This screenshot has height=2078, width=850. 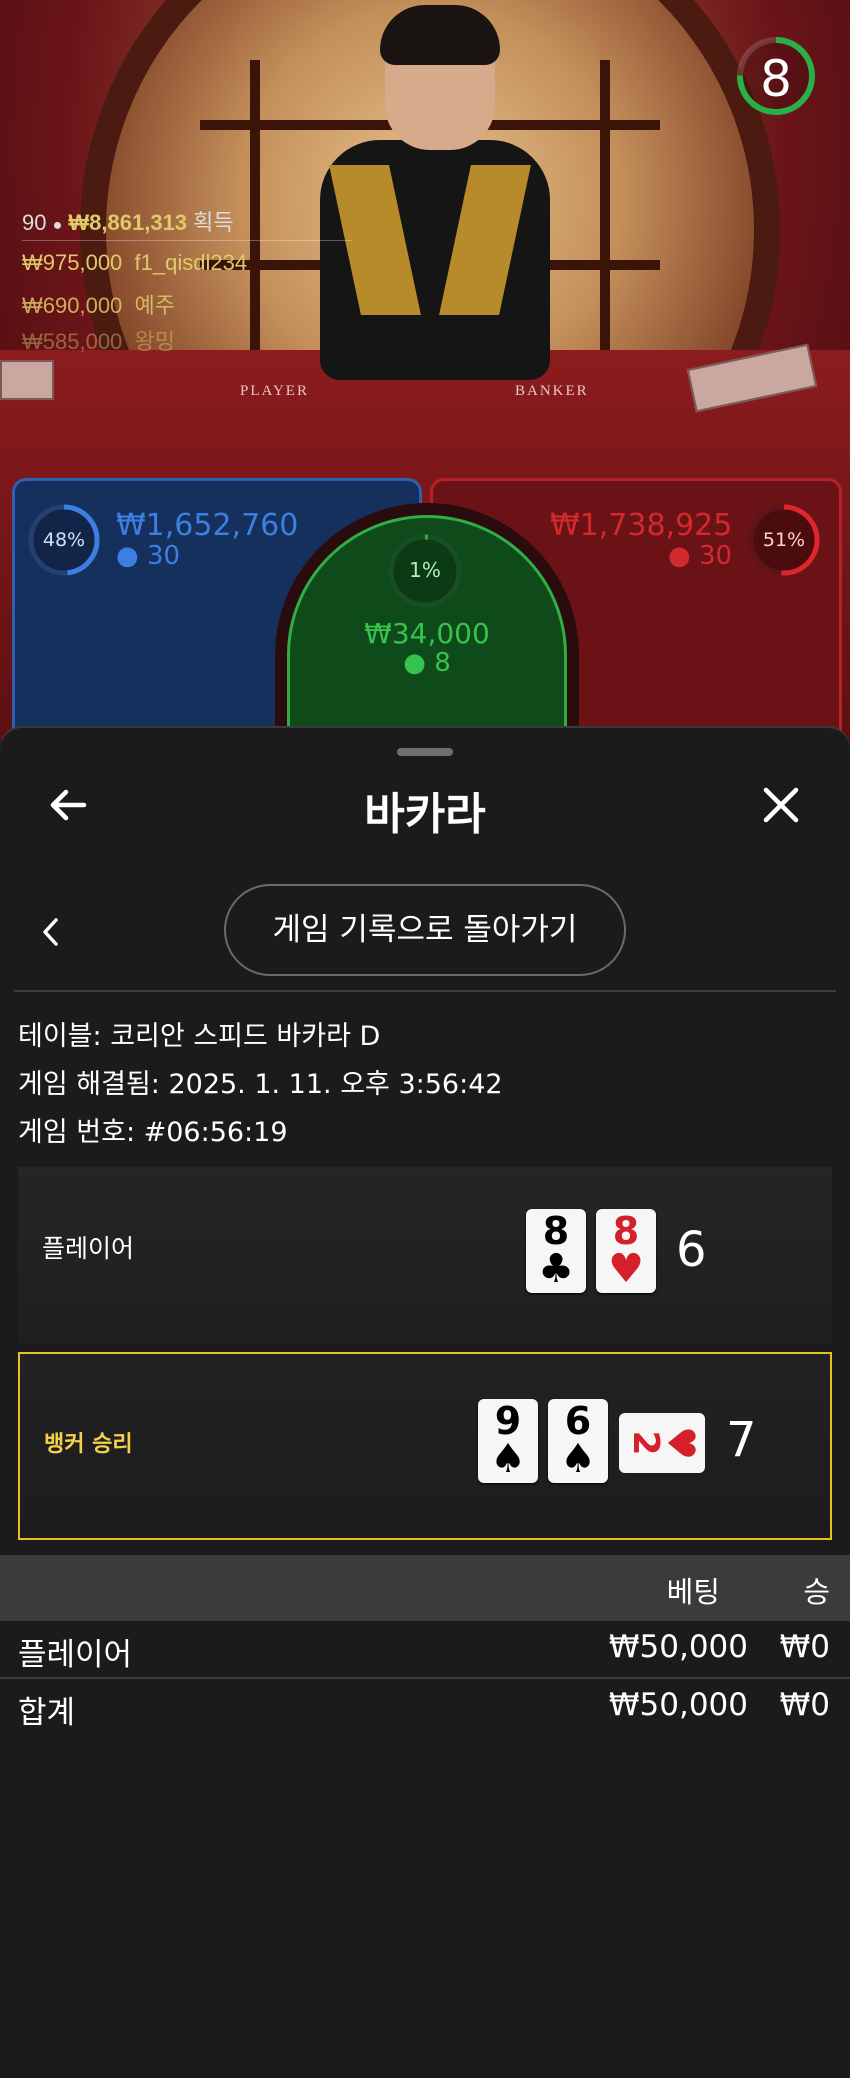 What do you see at coordinates (440, 35) in the screenshot?
I see `dealer-hair` at bounding box center [440, 35].